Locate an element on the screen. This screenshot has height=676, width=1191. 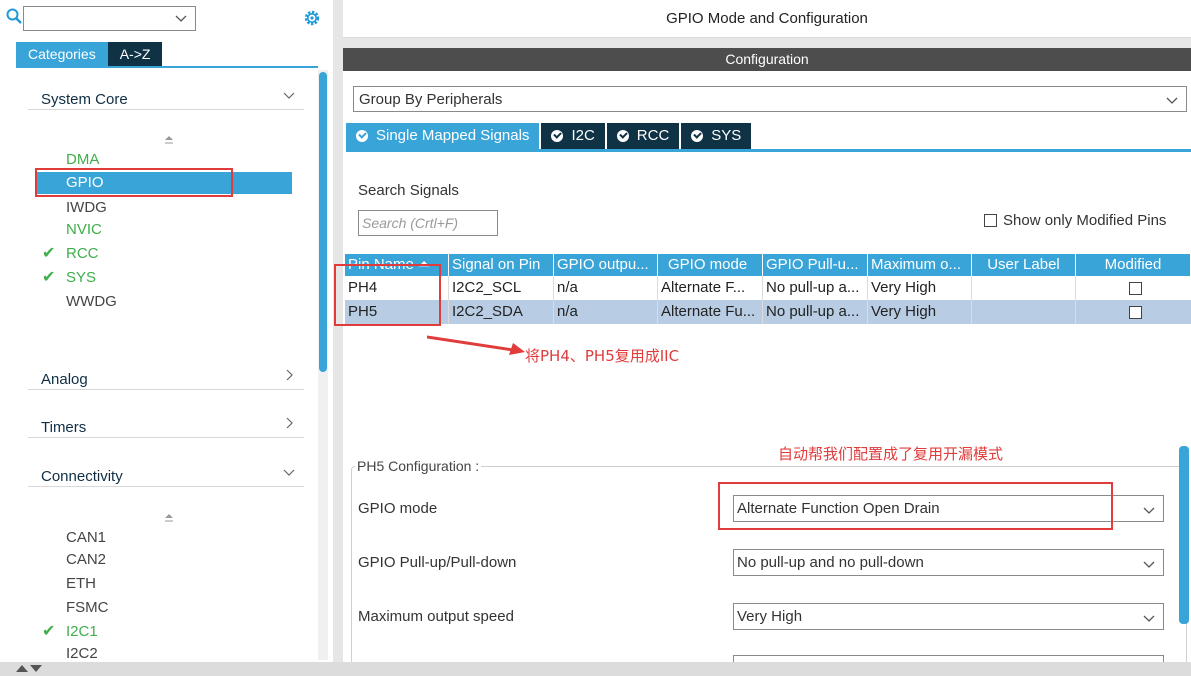
tab-label: RCC is located at coordinates (653, 135).